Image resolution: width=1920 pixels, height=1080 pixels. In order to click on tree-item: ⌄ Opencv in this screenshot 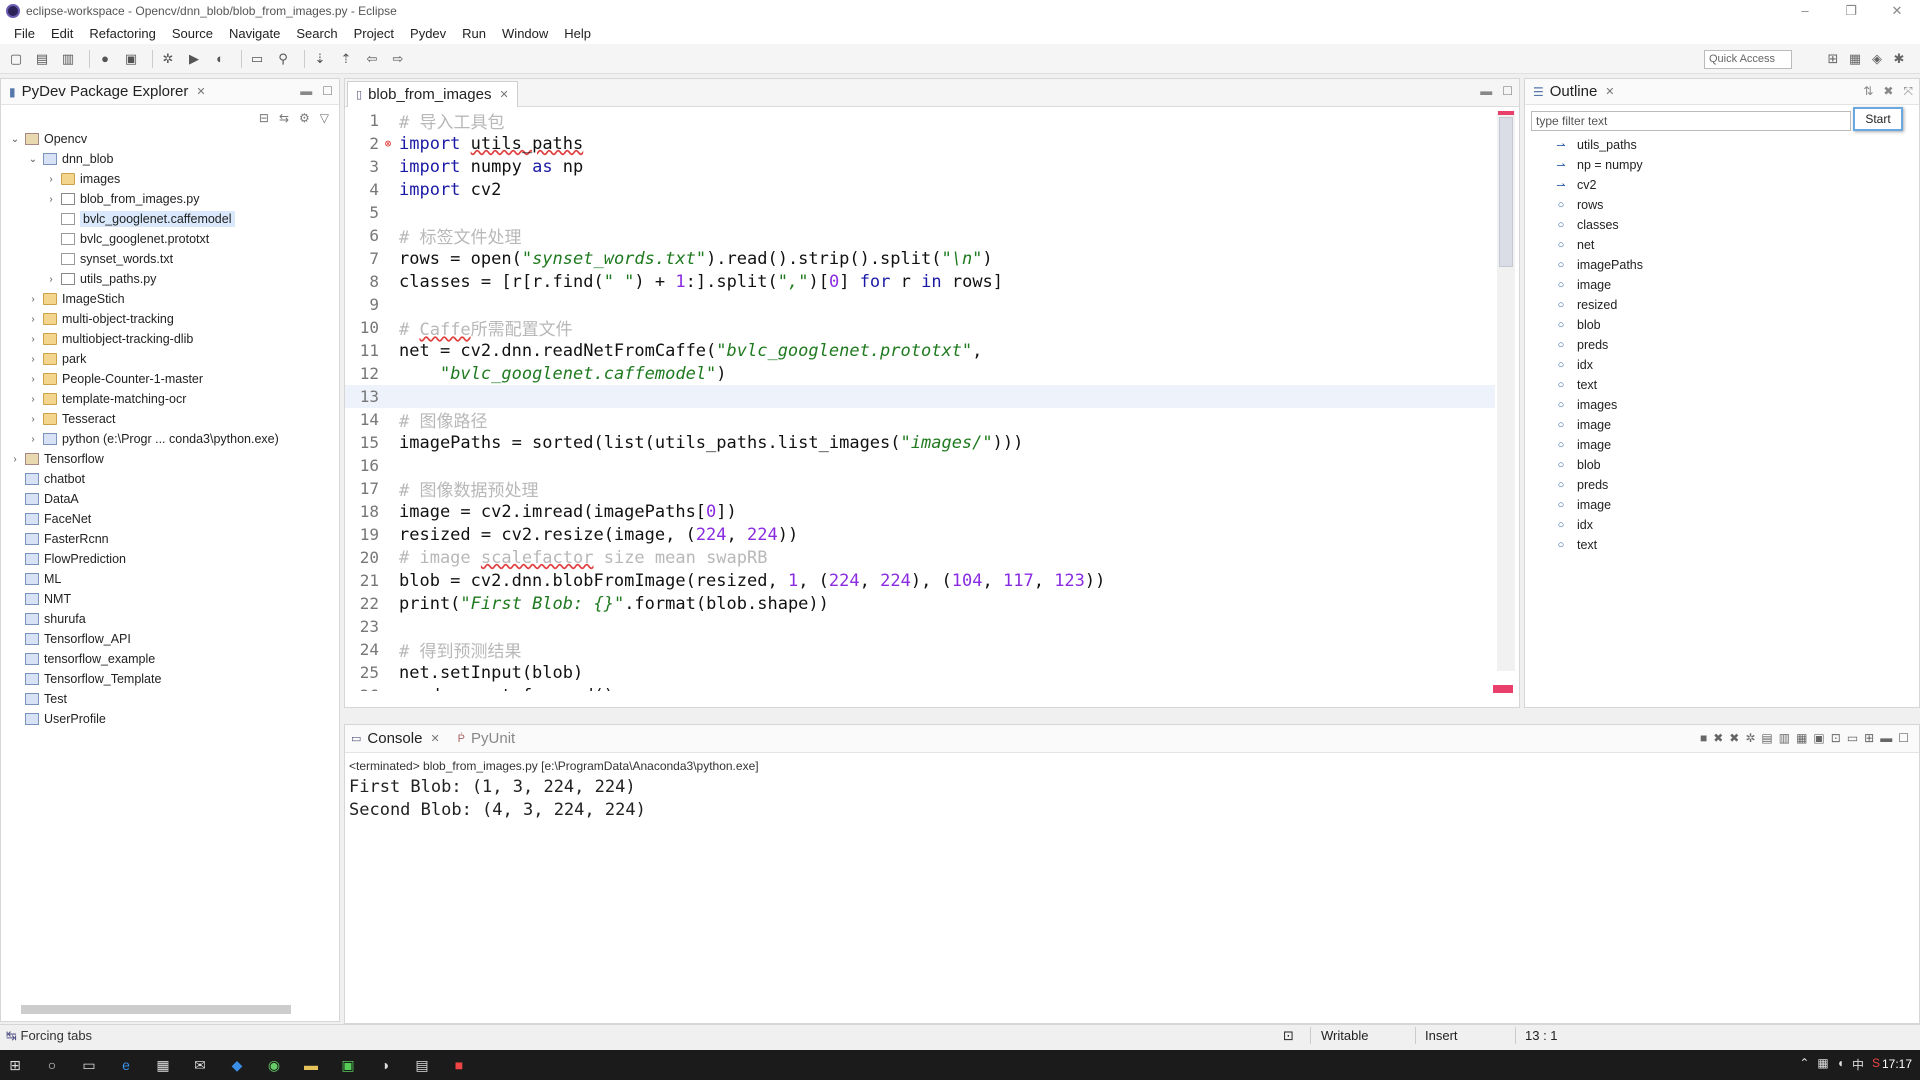, I will do `click(170, 139)`.